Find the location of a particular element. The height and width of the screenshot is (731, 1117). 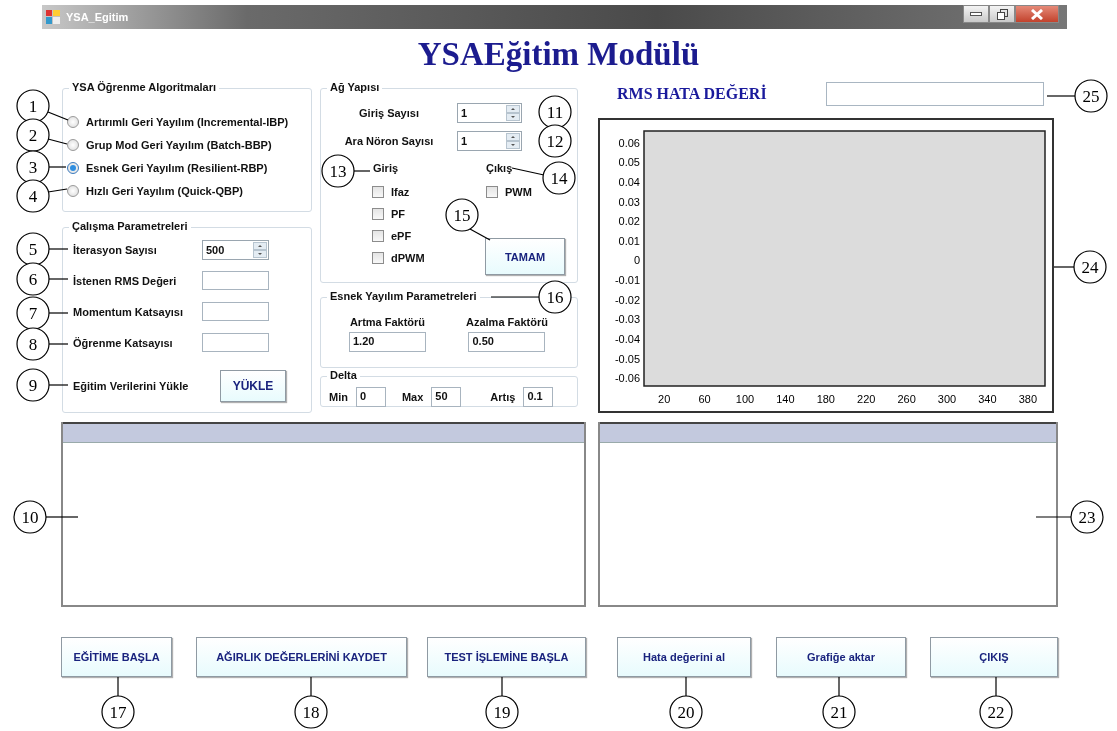

axis-tick-label: 60 is located at coordinates (704, 399).